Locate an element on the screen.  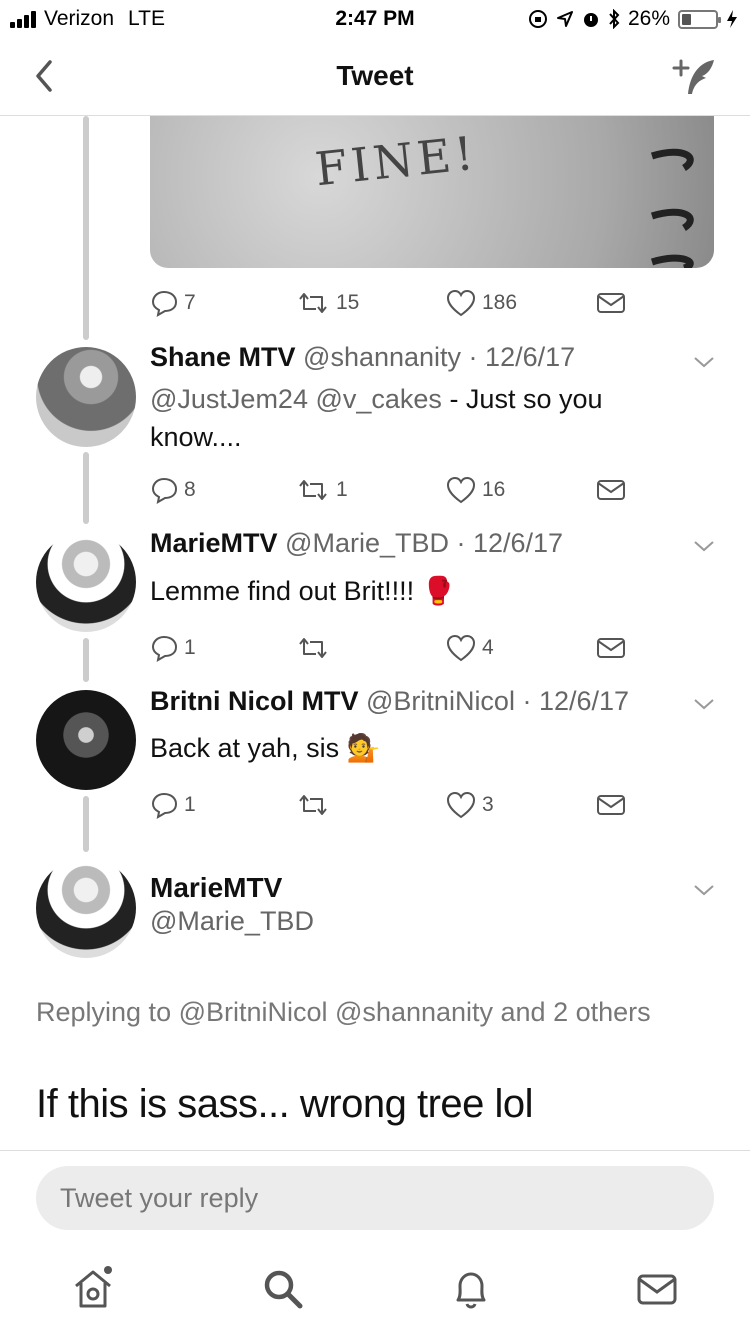
tweet-header: Shane MTV @shannanity · 12/6/17 is located at coordinates (362, 357).